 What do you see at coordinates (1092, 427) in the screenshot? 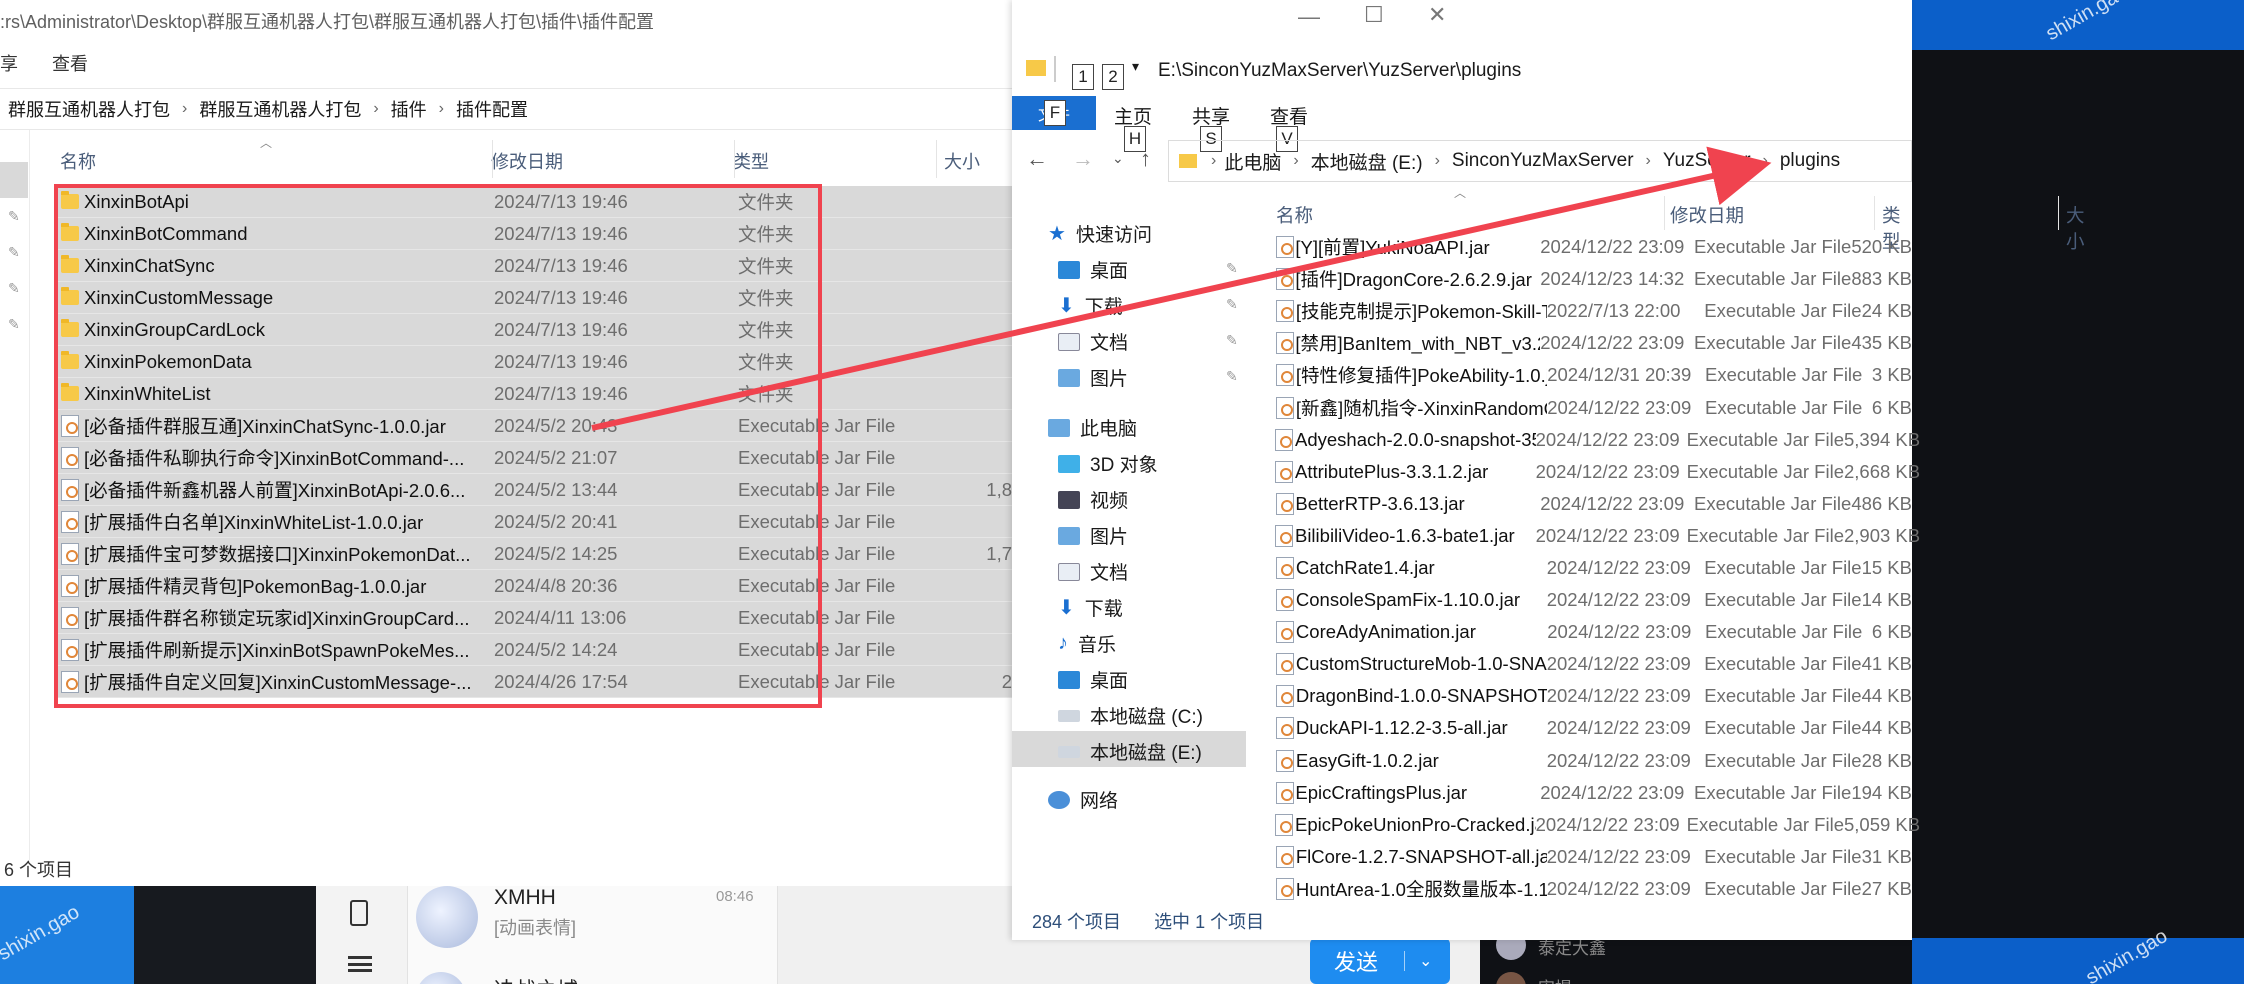
I see `nav-this-pc: 此电脑` at bounding box center [1092, 427].